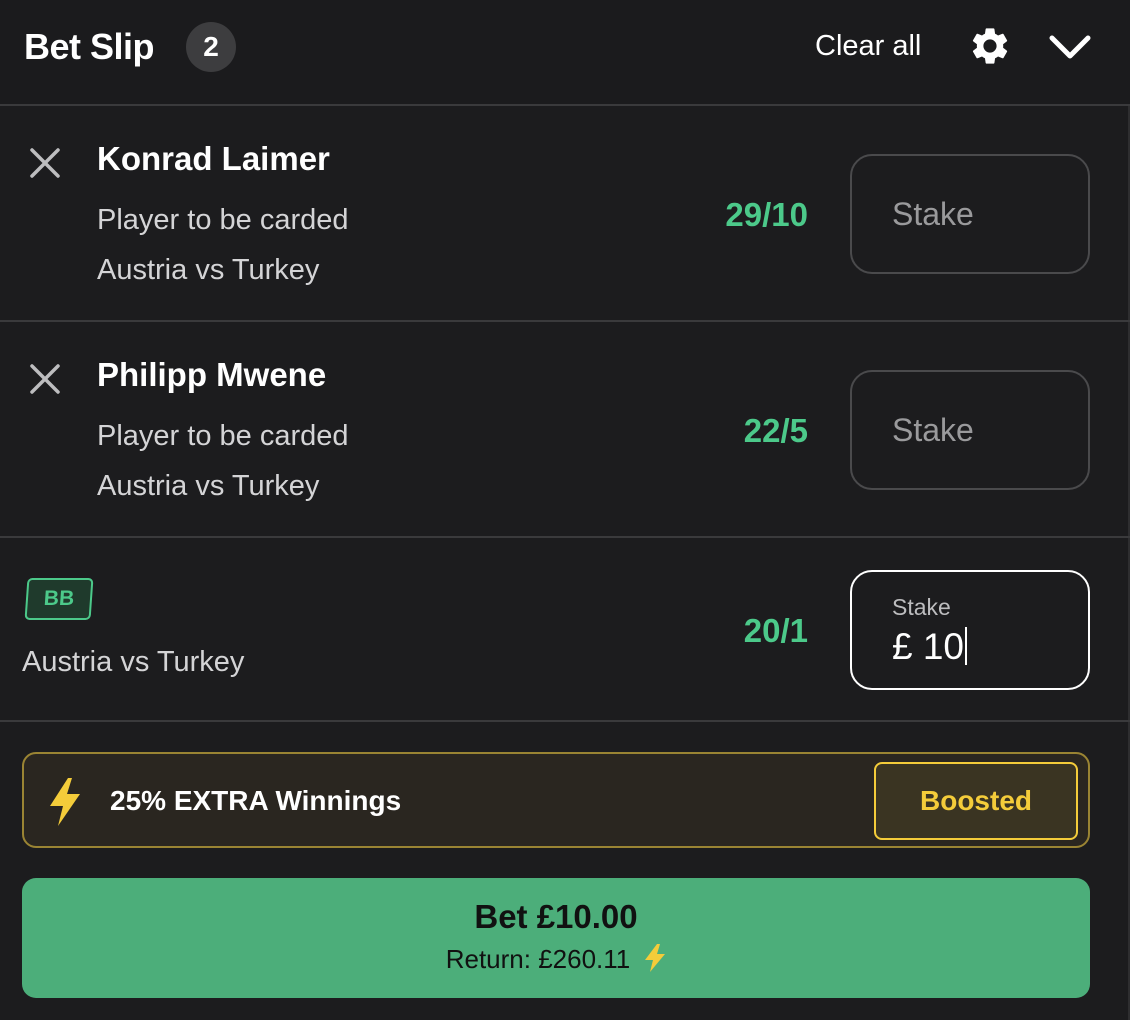 The height and width of the screenshot is (1020, 1130). Describe the element at coordinates (89, 46) in the screenshot. I see `bet-slip-title: Bet Slip` at that location.